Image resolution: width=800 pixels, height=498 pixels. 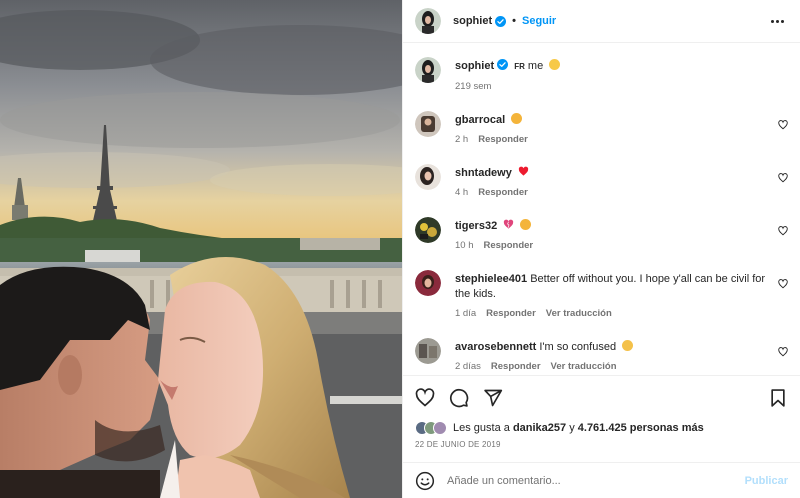 I want to click on smiley-face-icon, so click(x=425, y=481).